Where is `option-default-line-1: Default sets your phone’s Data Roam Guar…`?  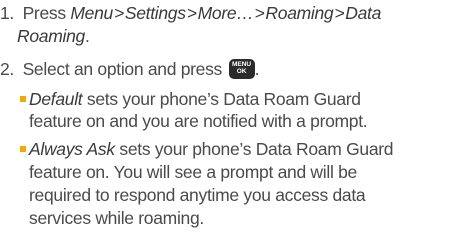 option-default-line-1: Default sets your phone’s Data Roam Guar… is located at coordinates (195, 99).